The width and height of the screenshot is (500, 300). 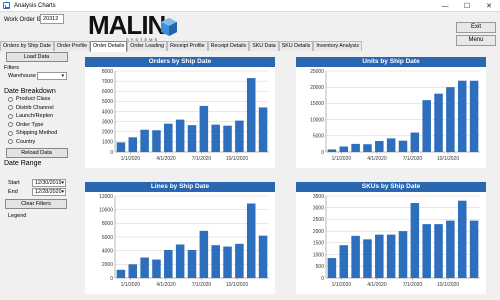 What do you see at coordinates (250, 6) in the screenshot?
I see `title-bar: Analysis Charts — ☐ ✕` at bounding box center [250, 6].